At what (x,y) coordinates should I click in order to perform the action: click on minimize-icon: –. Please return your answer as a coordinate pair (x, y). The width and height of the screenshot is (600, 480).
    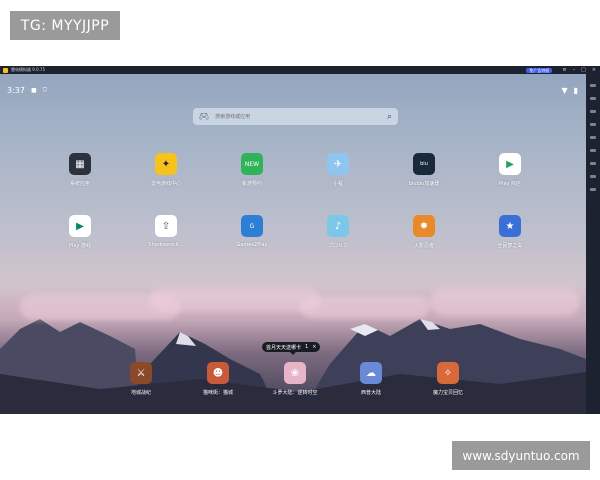
    Looking at the image, I should click on (574, 70).